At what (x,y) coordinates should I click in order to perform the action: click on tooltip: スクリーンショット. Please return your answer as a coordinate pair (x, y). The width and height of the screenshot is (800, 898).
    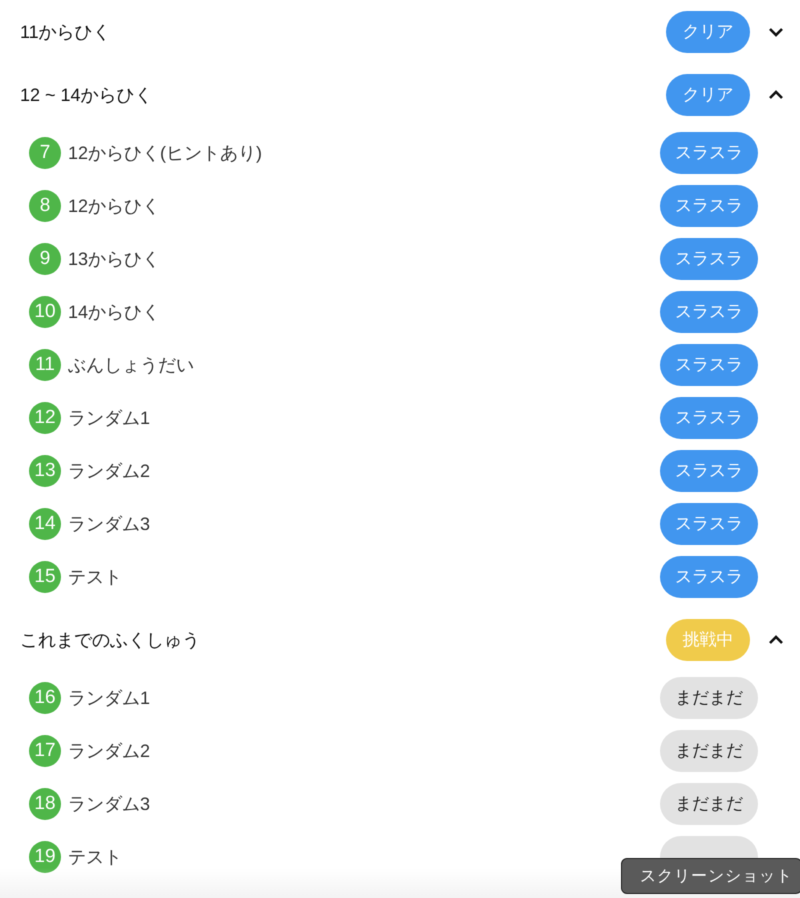
    Looking at the image, I should click on (710, 876).